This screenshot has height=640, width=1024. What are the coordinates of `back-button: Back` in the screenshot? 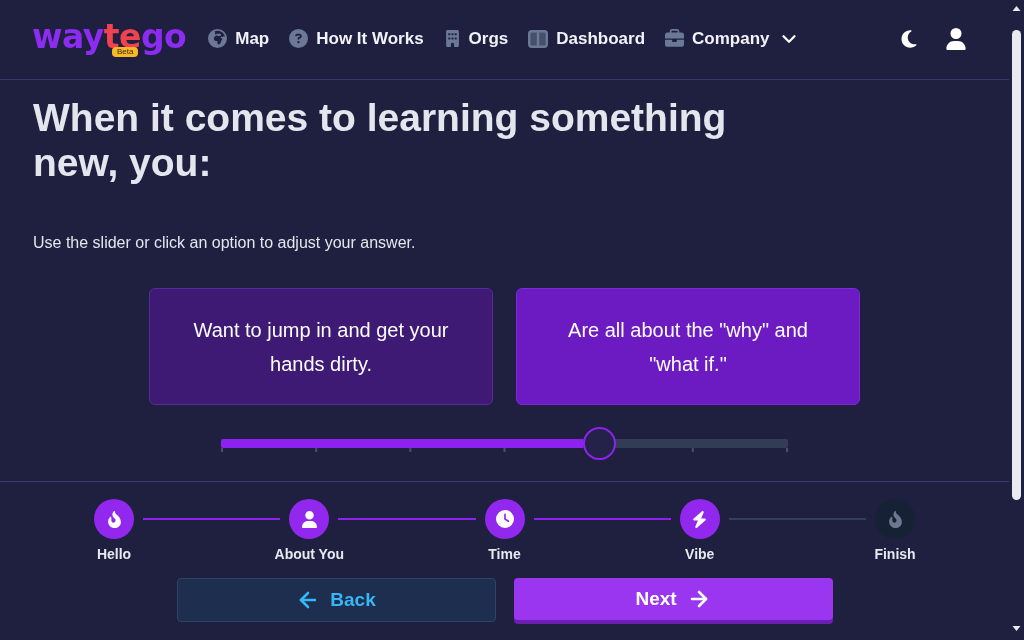 It's located at (336, 600).